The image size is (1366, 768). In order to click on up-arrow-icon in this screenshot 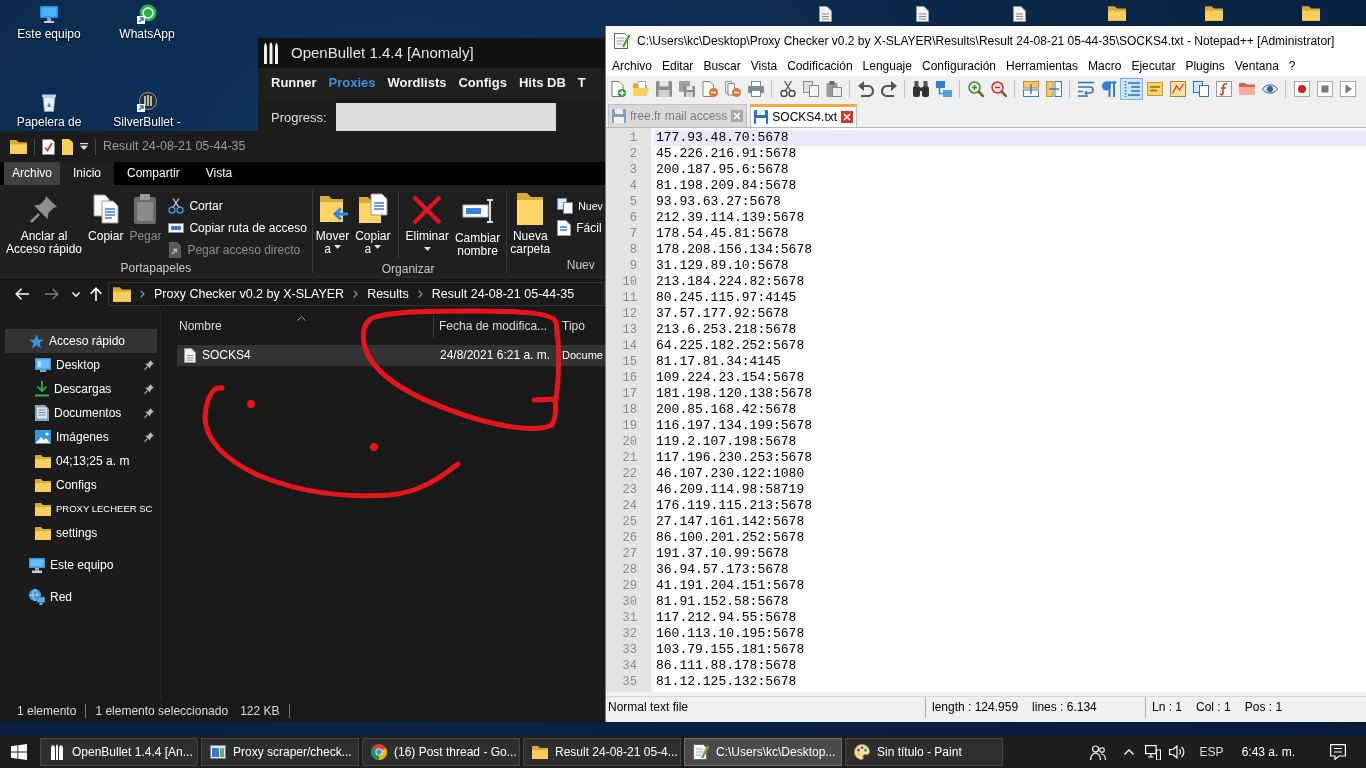, I will do `click(96, 294)`.